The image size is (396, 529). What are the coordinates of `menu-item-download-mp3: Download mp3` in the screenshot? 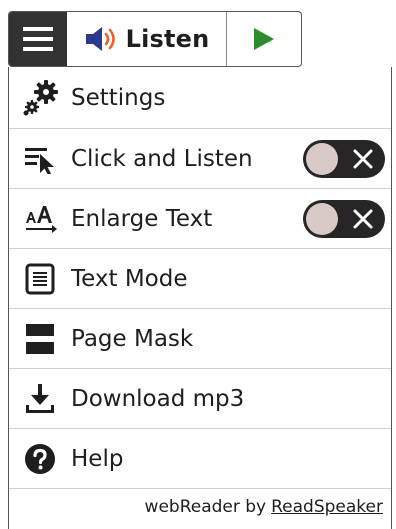 It's located at (200, 399).